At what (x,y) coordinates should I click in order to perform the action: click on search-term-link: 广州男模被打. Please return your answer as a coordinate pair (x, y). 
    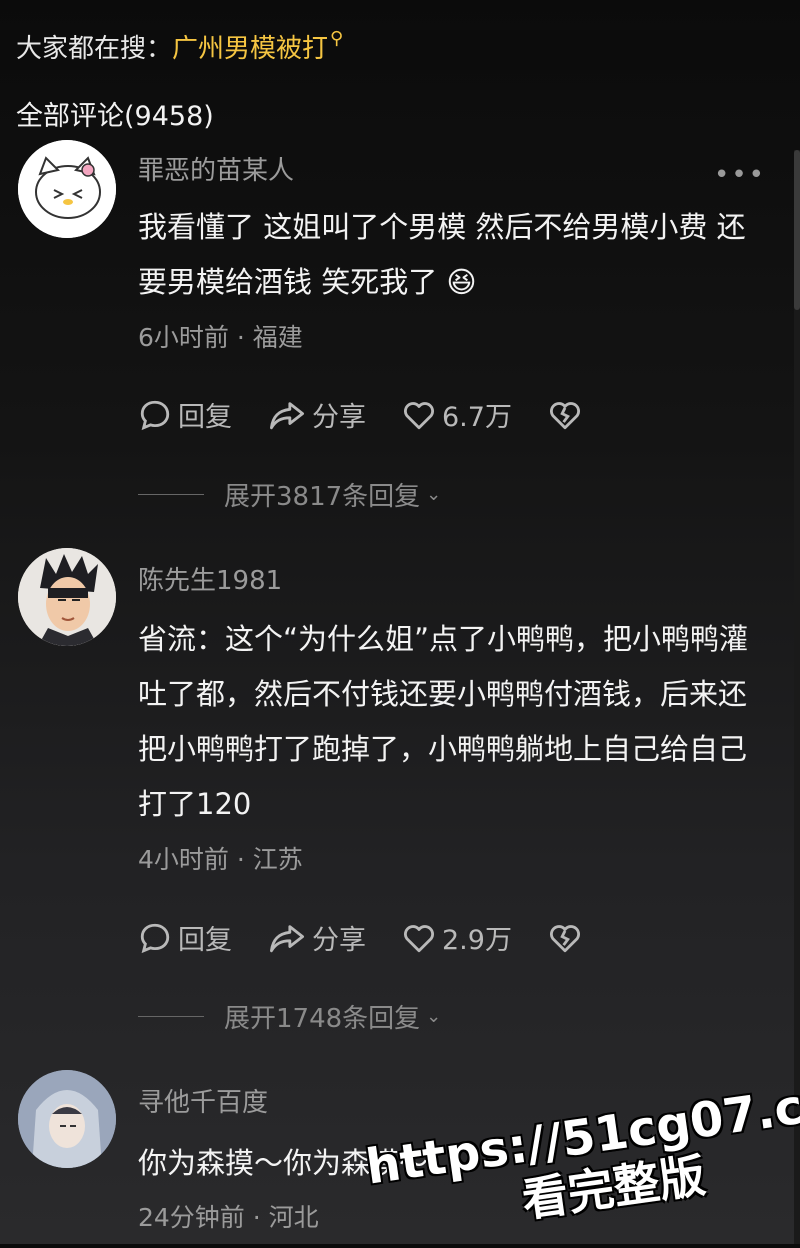
    Looking at the image, I should click on (250, 49).